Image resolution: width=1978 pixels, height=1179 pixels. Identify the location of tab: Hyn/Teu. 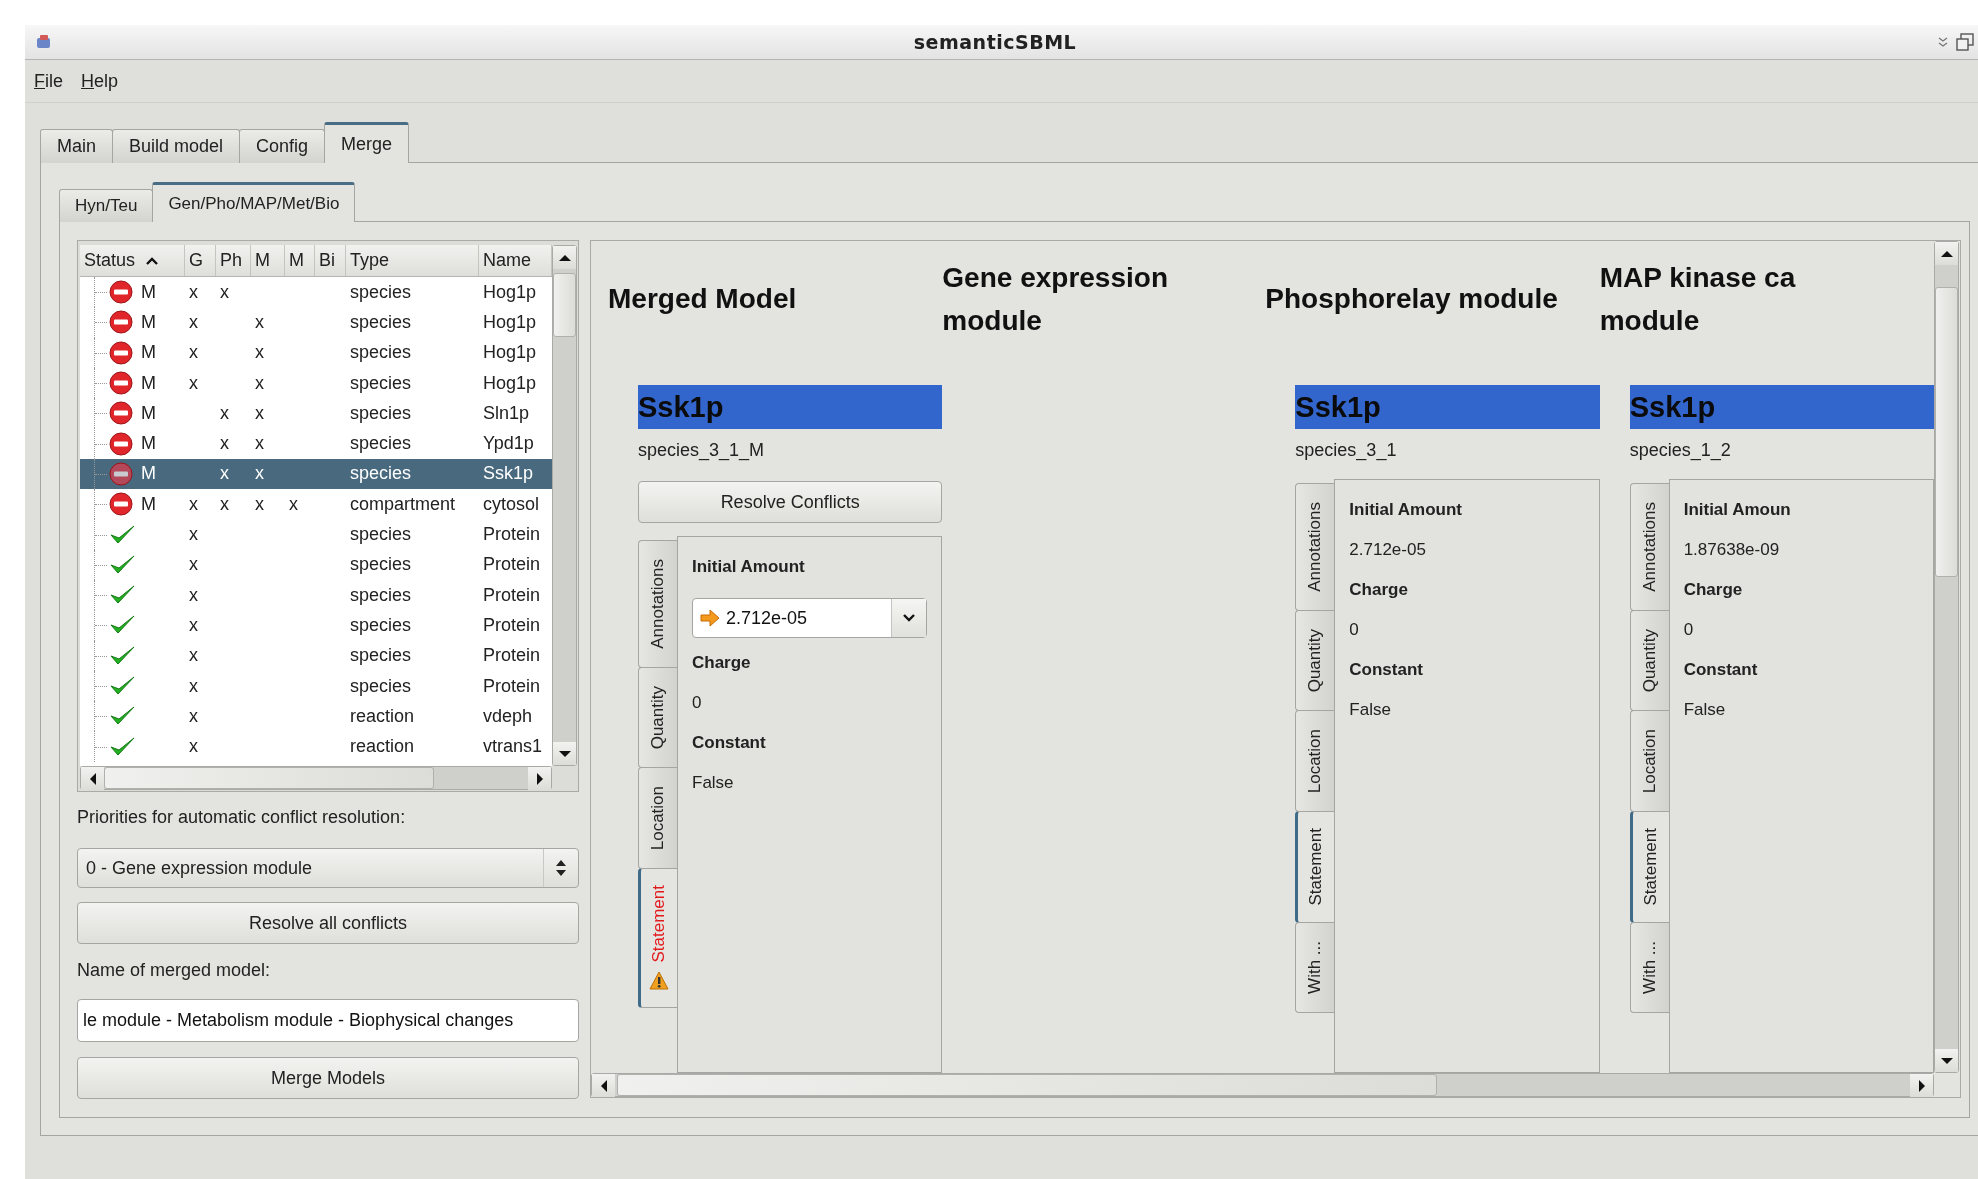
(106, 205).